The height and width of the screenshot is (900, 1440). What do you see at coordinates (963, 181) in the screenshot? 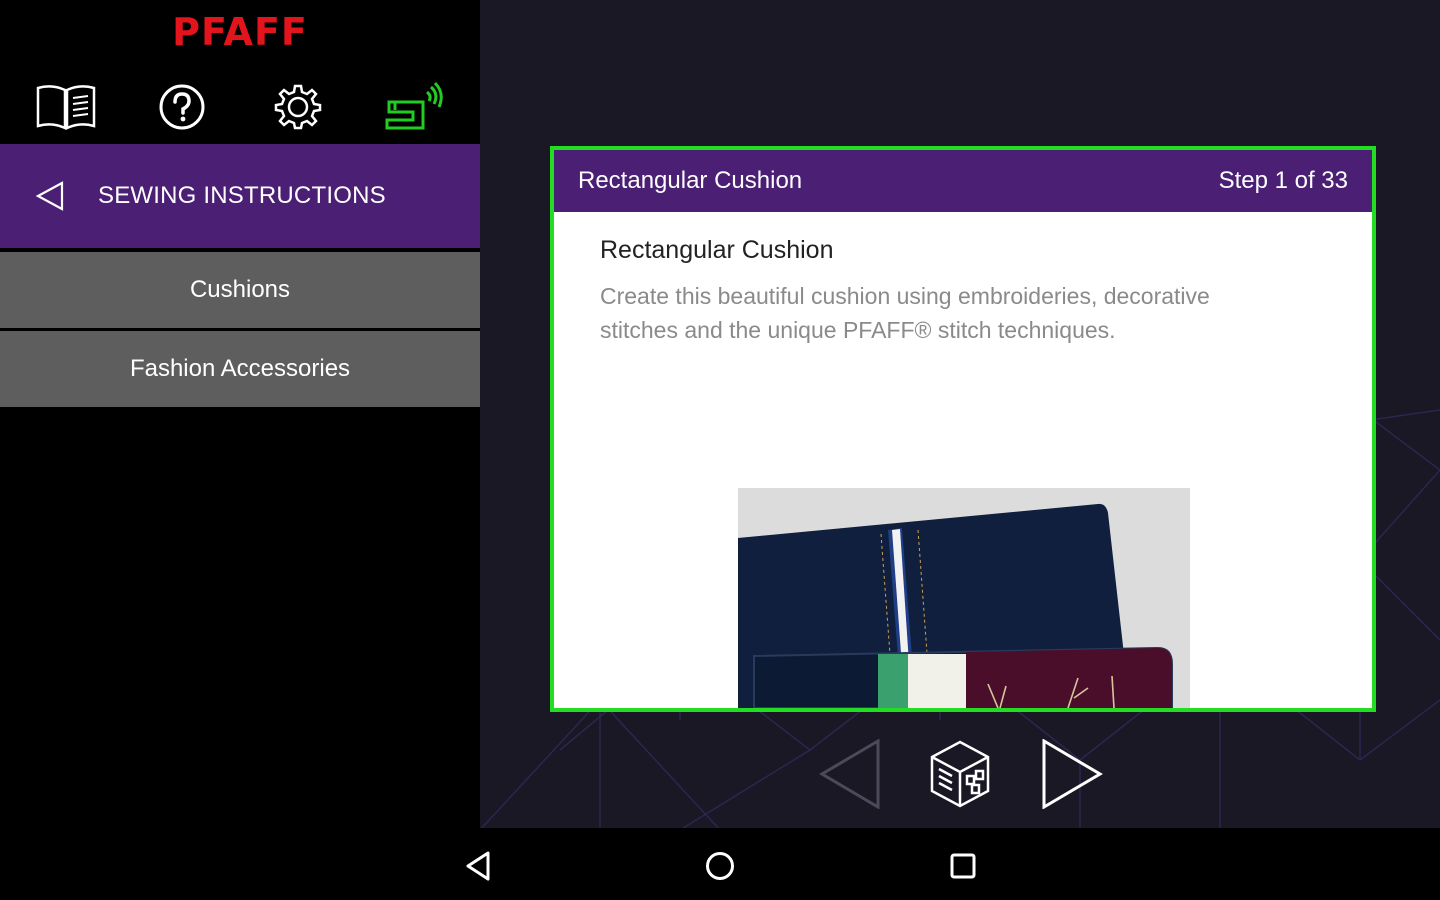
I see `card-header: Rectangular Cushion Step 1 of 33` at bounding box center [963, 181].